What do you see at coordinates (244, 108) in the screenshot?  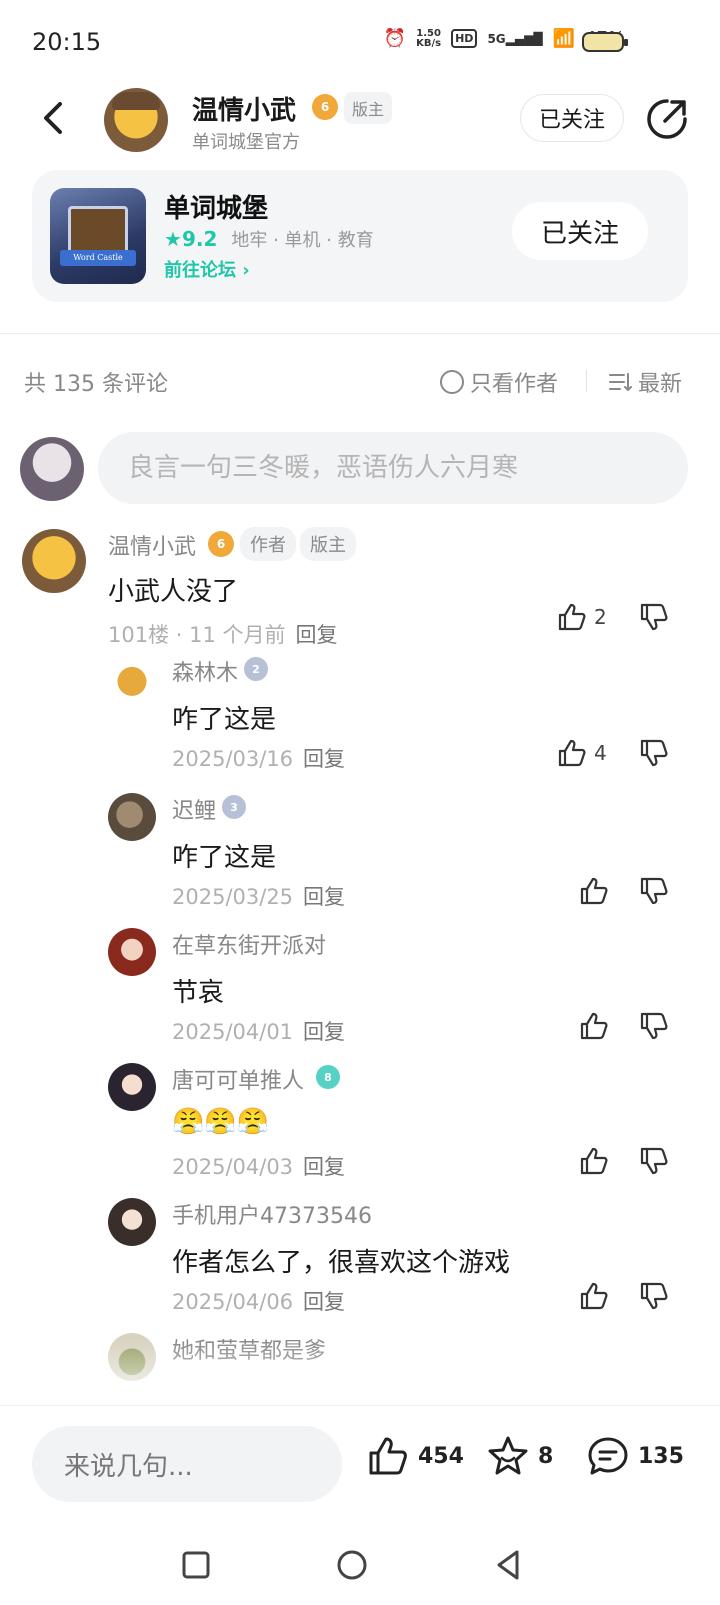 I see `author-name: 温情小武` at bounding box center [244, 108].